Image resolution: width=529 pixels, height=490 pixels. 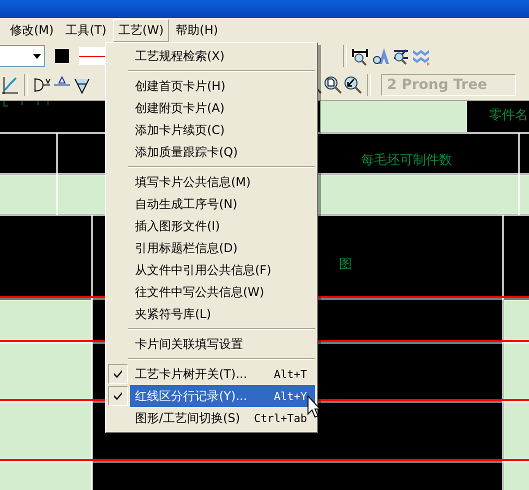 I want to click on text-zoom-icon, so click(x=381, y=56).